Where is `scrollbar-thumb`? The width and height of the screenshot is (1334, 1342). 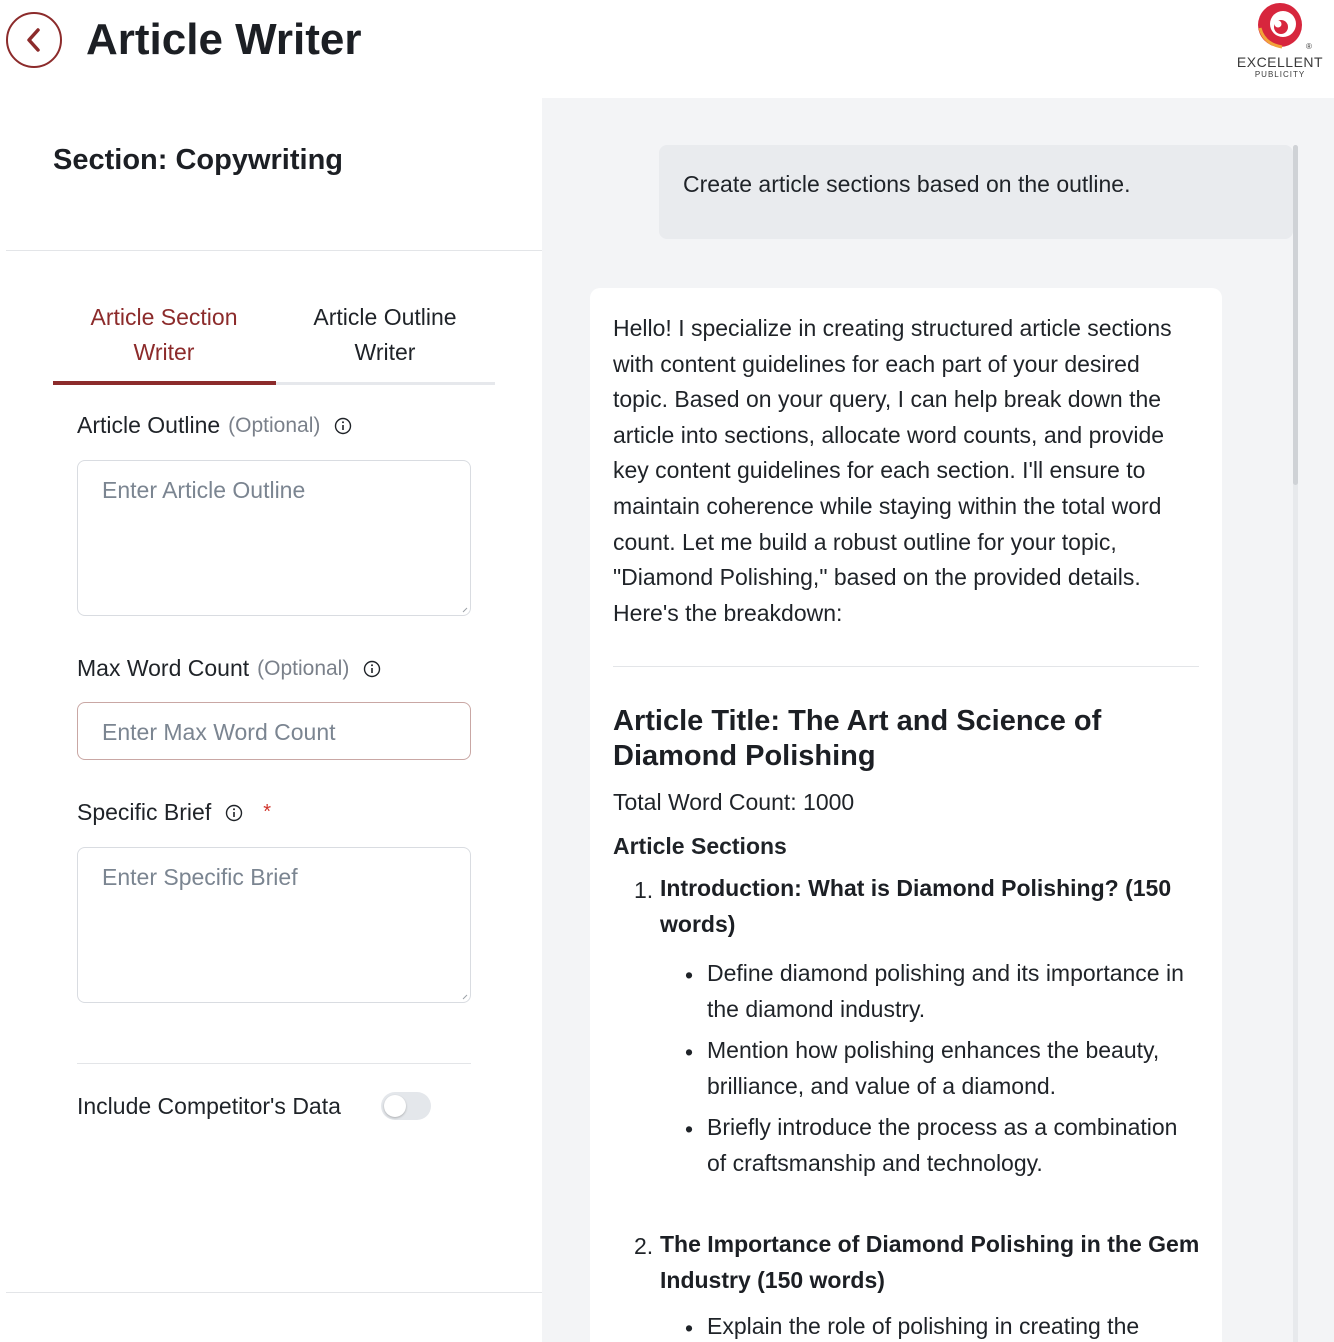 scrollbar-thumb is located at coordinates (1295, 315).